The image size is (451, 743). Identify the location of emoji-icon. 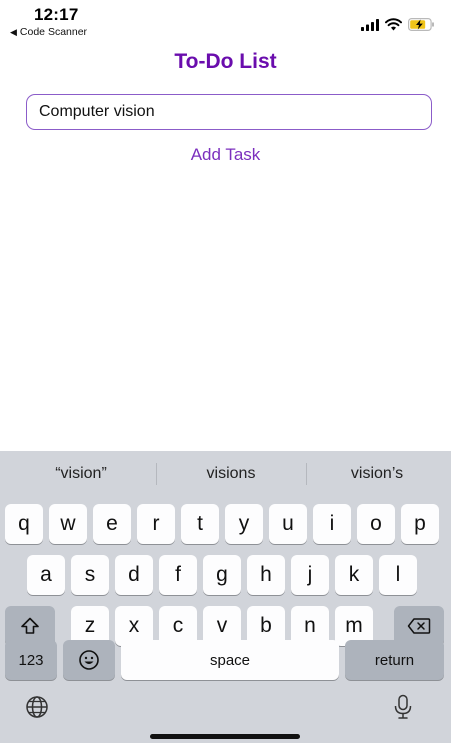
(89, 660).